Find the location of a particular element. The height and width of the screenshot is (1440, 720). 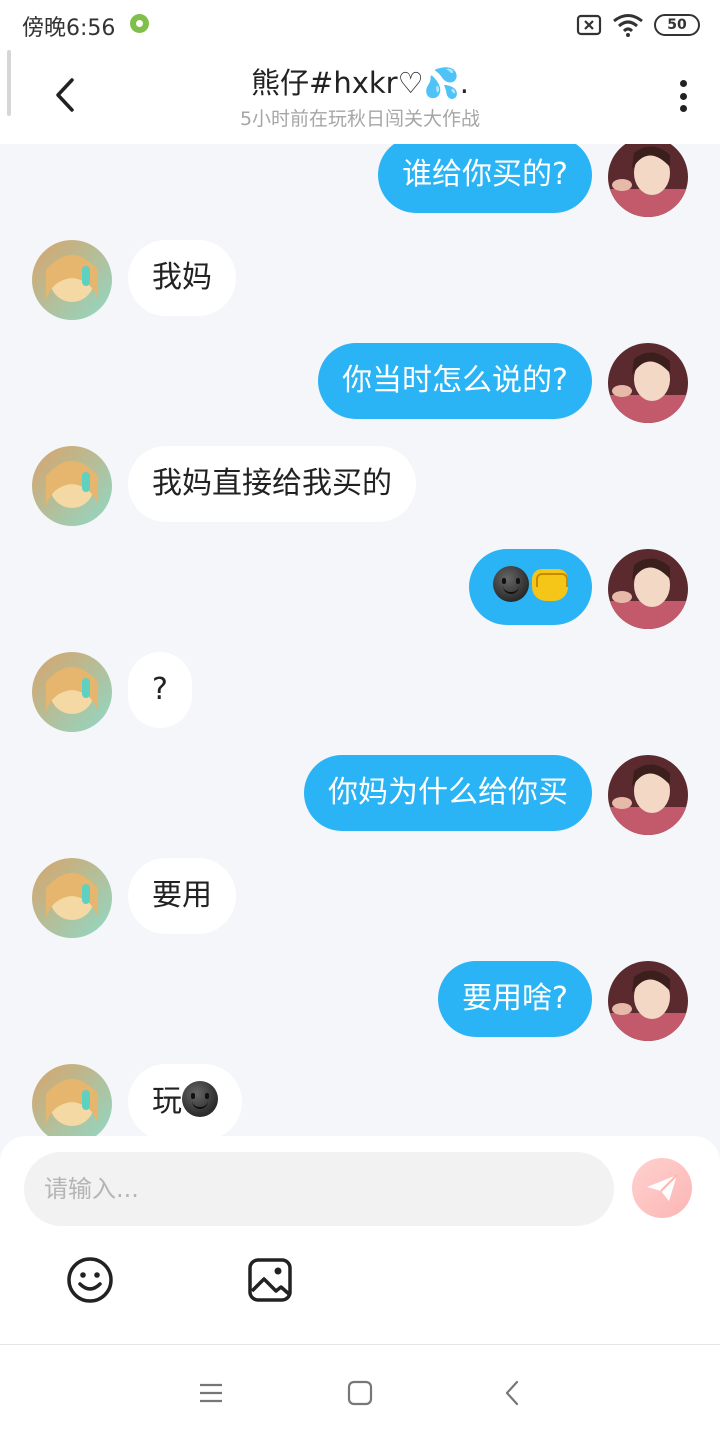

home-icon is located at coordinates (360, 1393).